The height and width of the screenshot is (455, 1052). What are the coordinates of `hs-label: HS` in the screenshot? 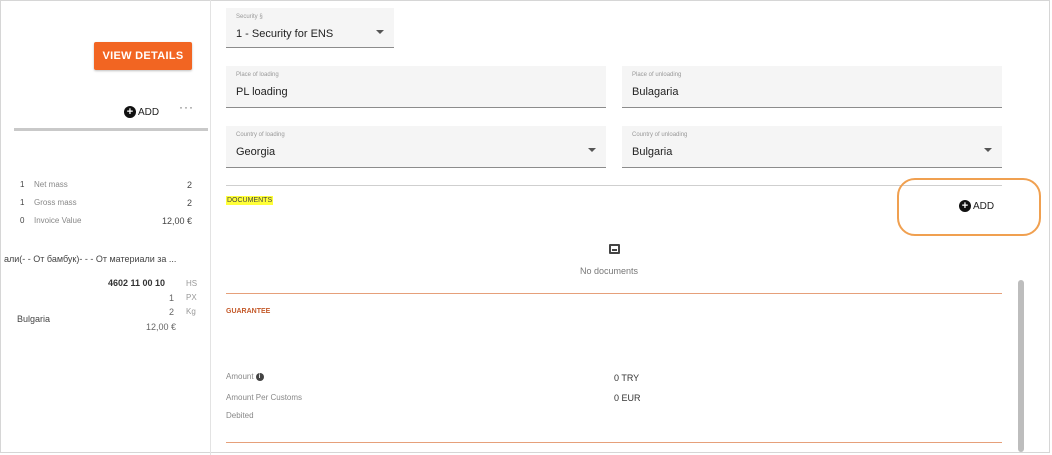 It's located at (192, 283).